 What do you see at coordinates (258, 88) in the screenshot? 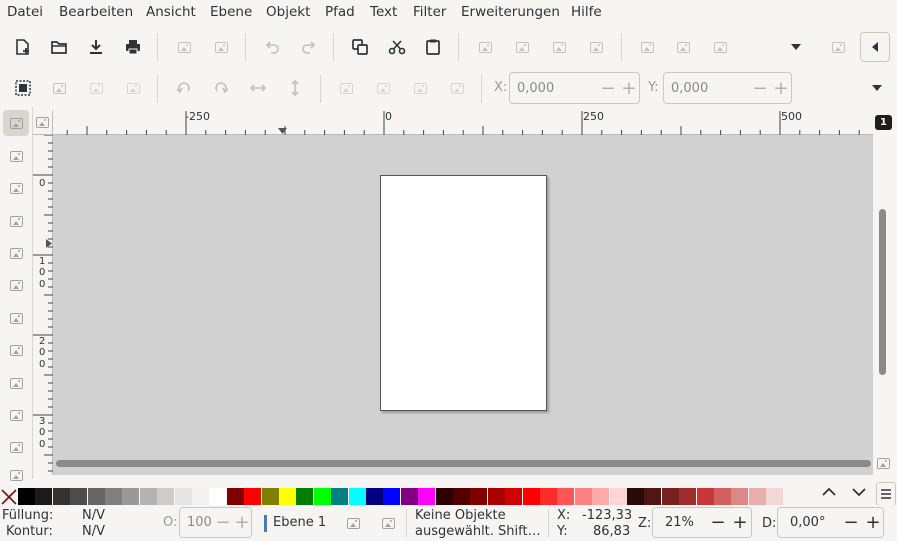
I see `flip-horizontal-icon` at bounding box center [258, 88].